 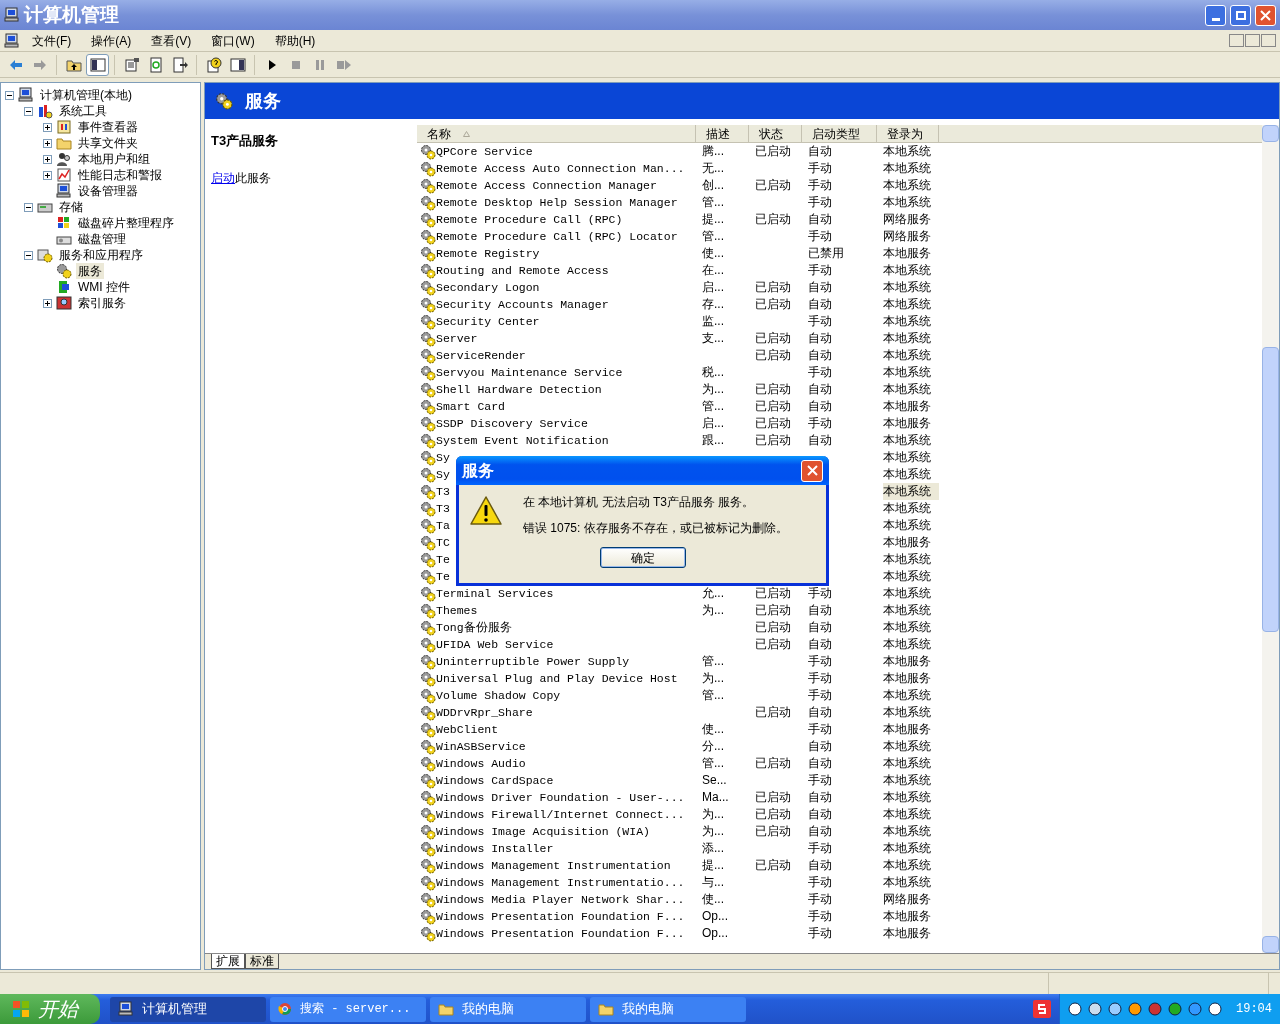 I want to click on menu-item: 帮助(H), so click(x=295, y=40).